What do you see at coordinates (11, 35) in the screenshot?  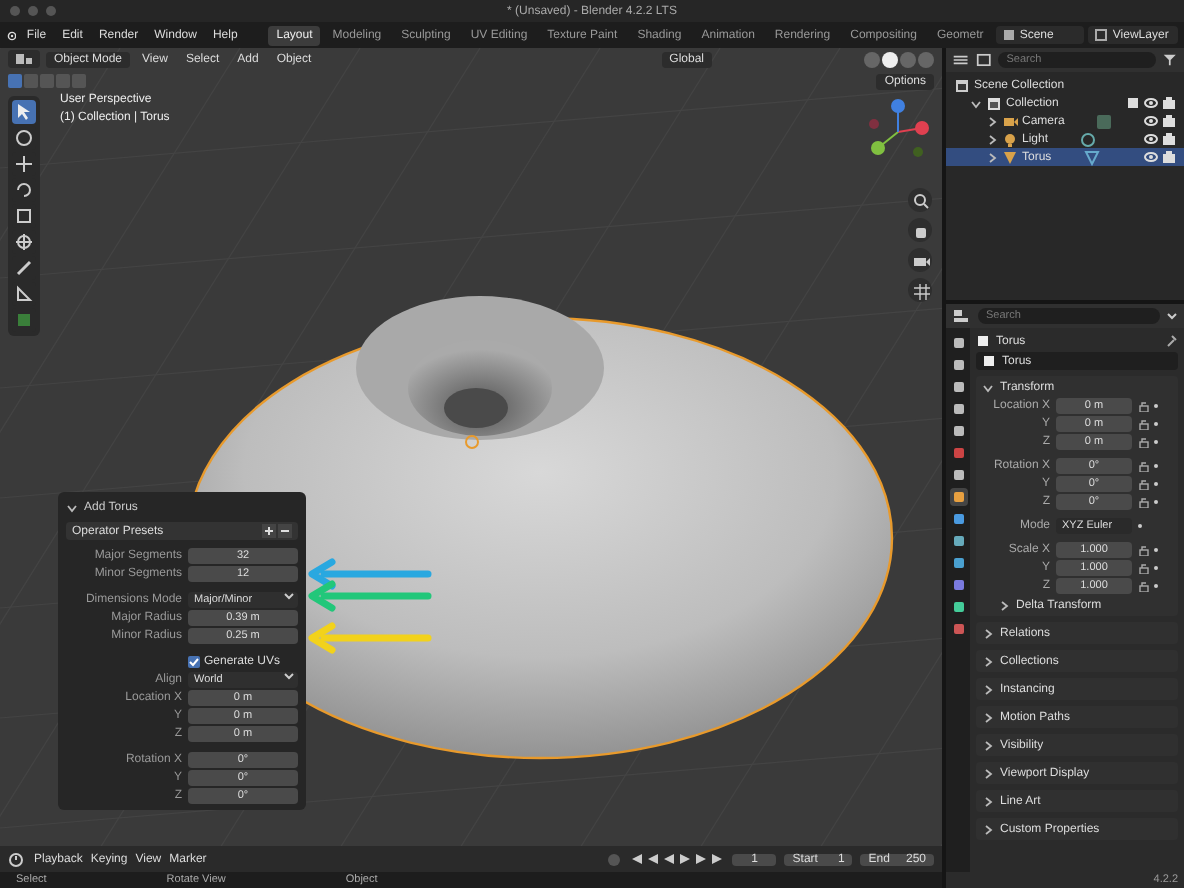 I see `blender-logo-icon` at bounding box center [11, 35].